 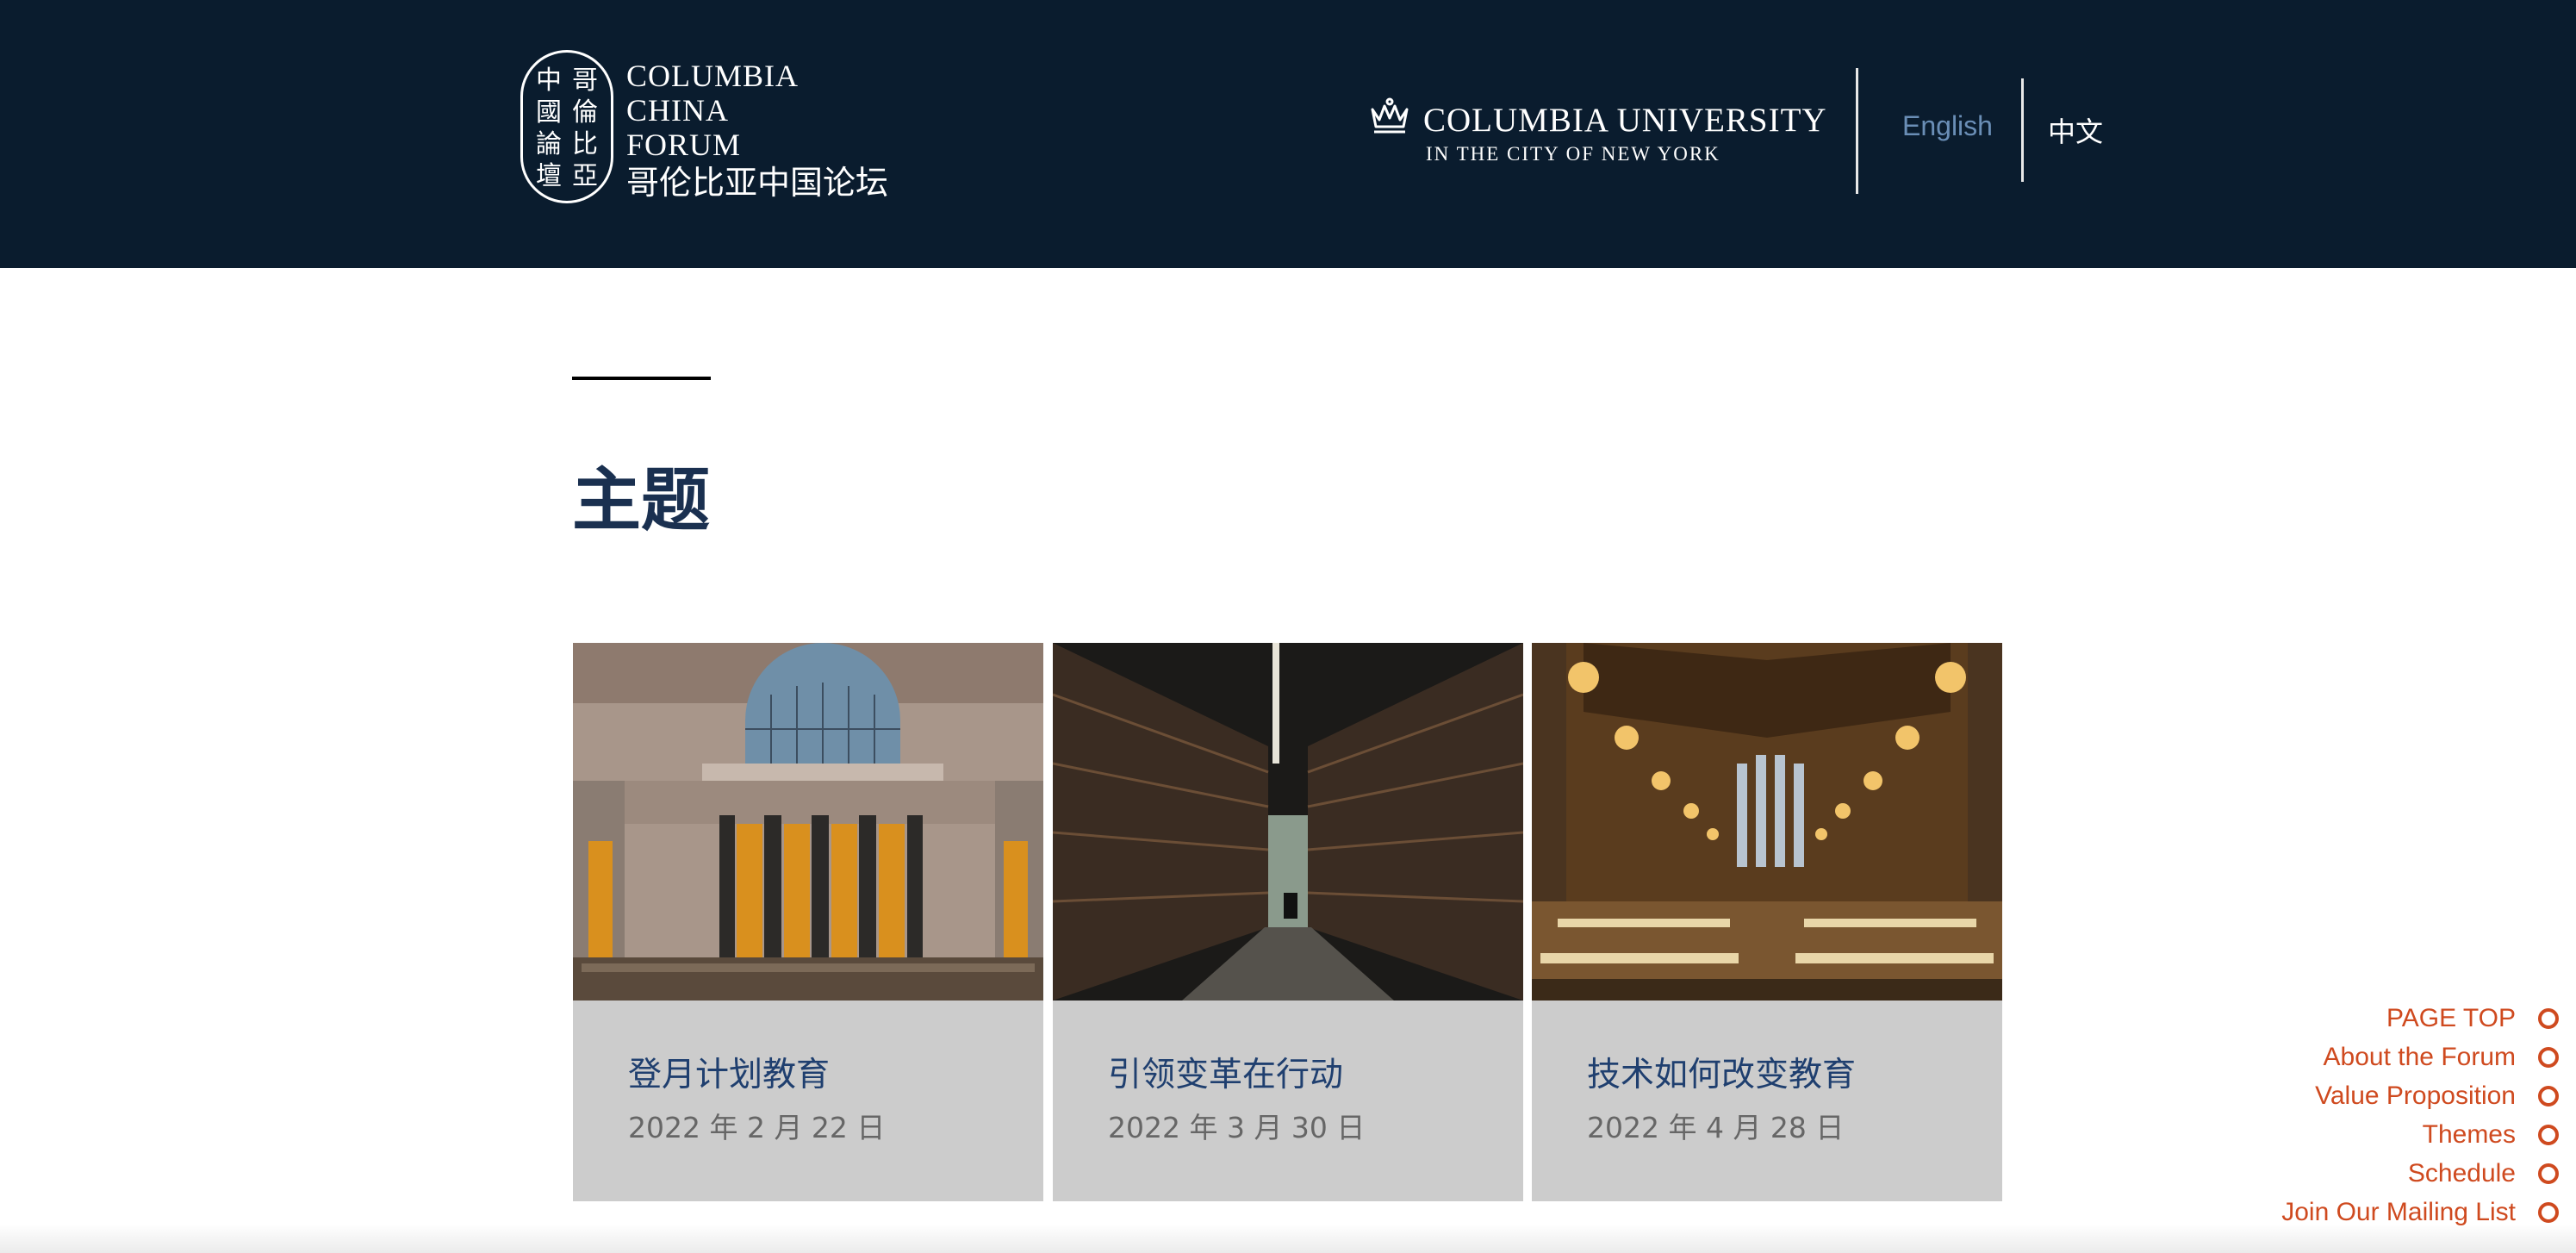 What do you see at coordinates (808, 822) in the screenshot?
I see `library-hall-photo` at bounding box center [808, 822].